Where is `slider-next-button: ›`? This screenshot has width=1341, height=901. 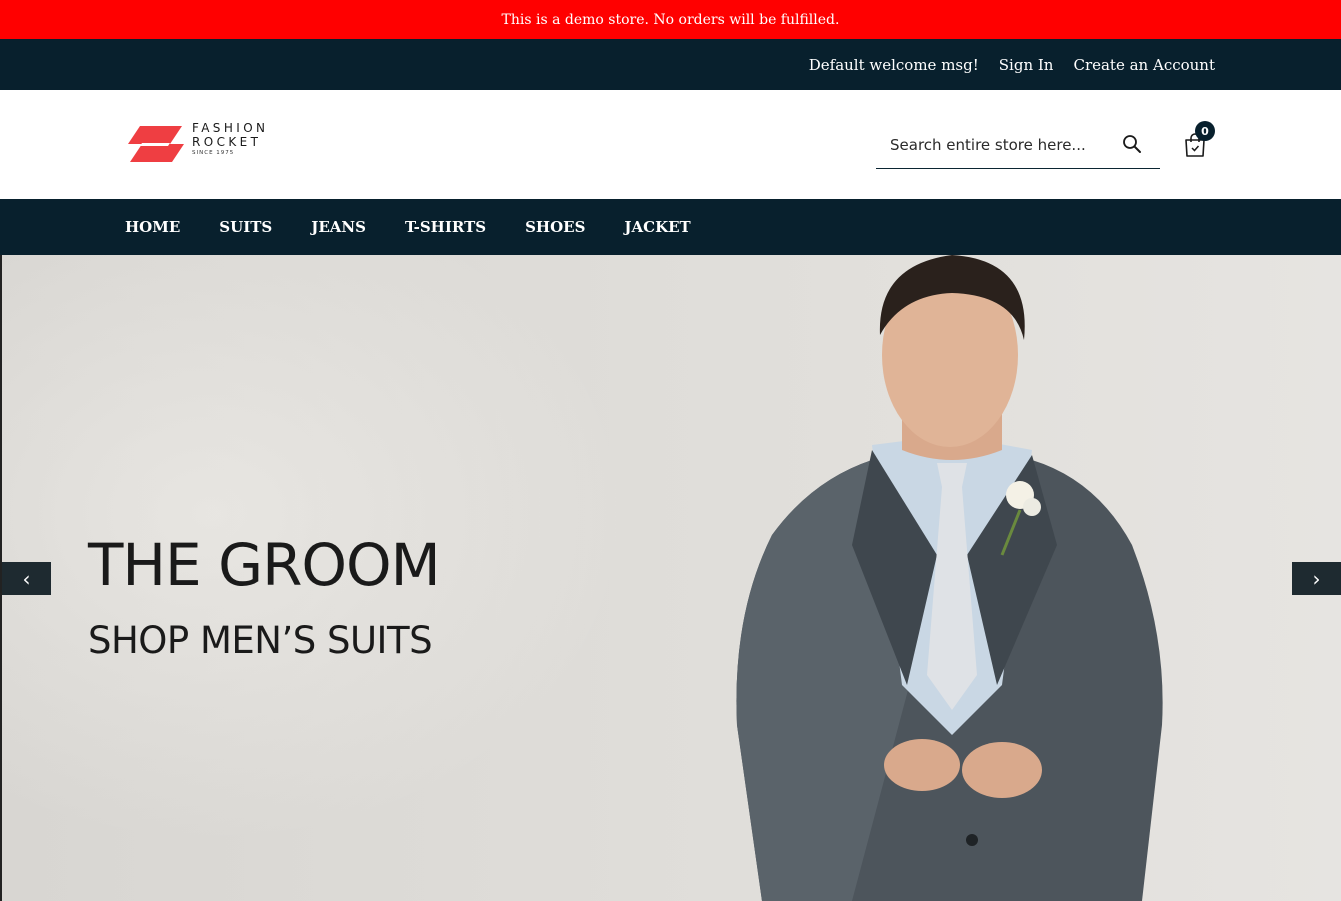
slider-next-button: › is located at coordinates (1316, 578).